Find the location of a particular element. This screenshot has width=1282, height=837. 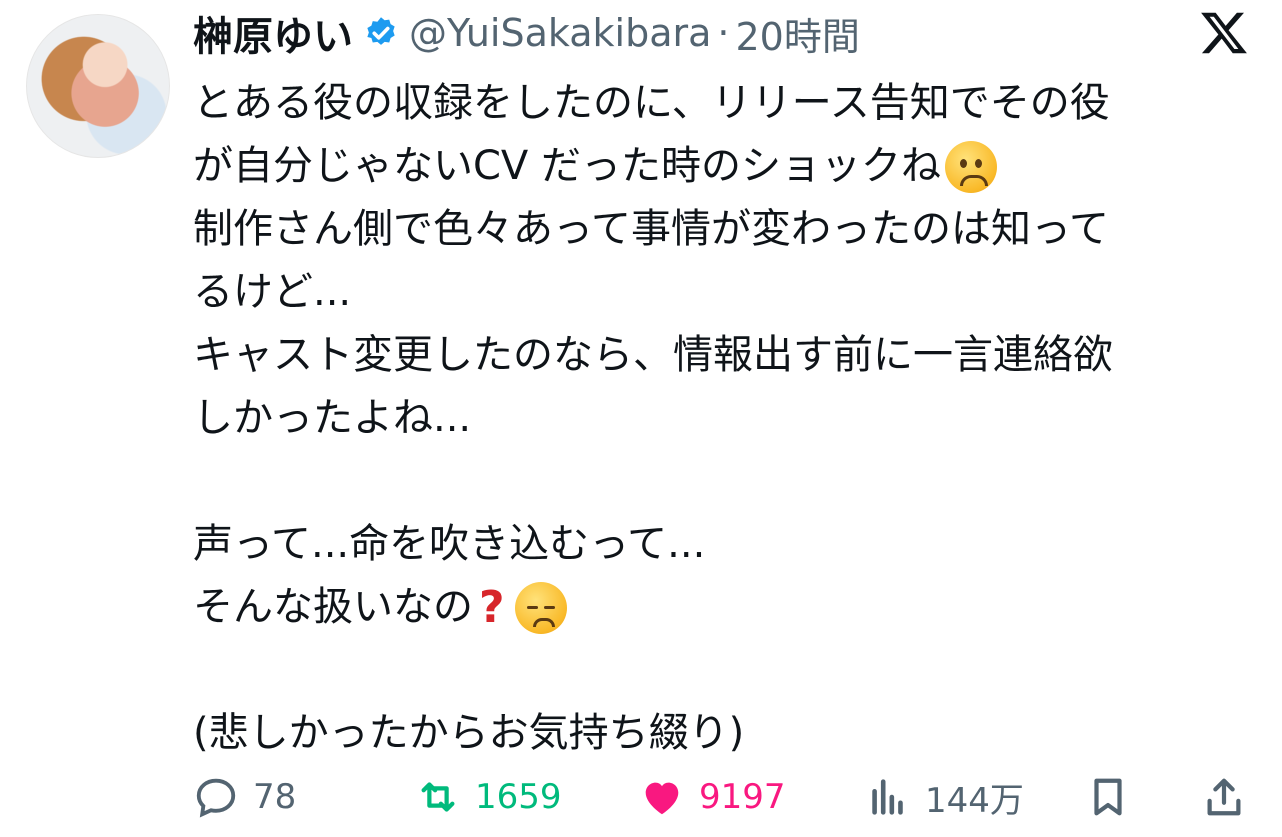

tweet-line: とある役の収録をしたのに、リリース告知でその役 is located at coordinates (651, 103).